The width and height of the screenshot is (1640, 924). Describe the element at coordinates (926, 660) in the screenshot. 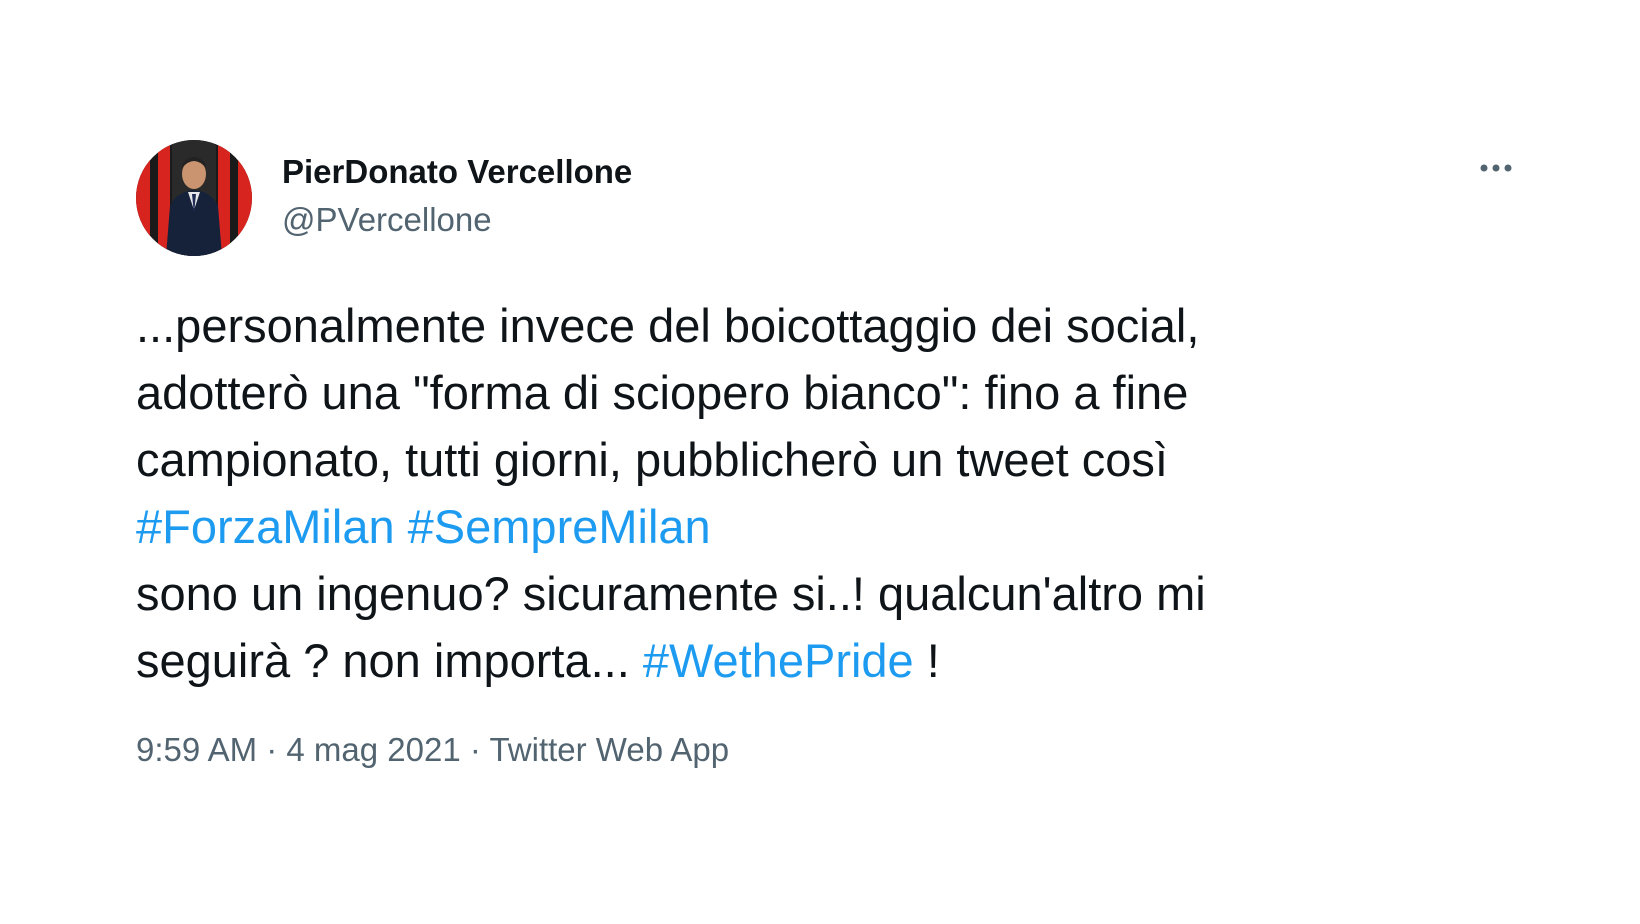

I see `tweet-text-segment: !` at that location.